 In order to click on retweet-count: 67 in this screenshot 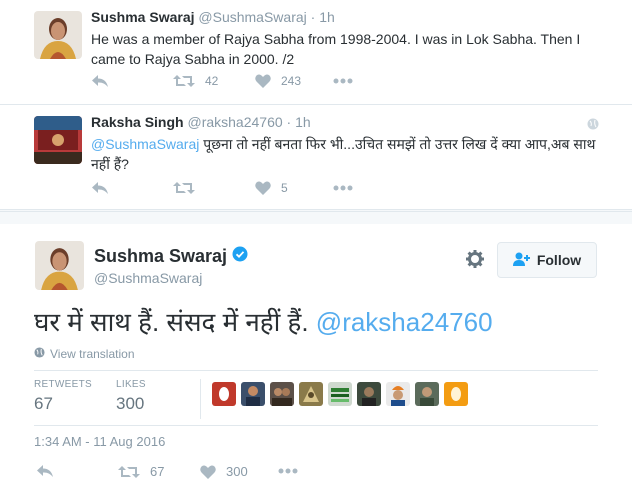, I will do `click(157, 471)`.